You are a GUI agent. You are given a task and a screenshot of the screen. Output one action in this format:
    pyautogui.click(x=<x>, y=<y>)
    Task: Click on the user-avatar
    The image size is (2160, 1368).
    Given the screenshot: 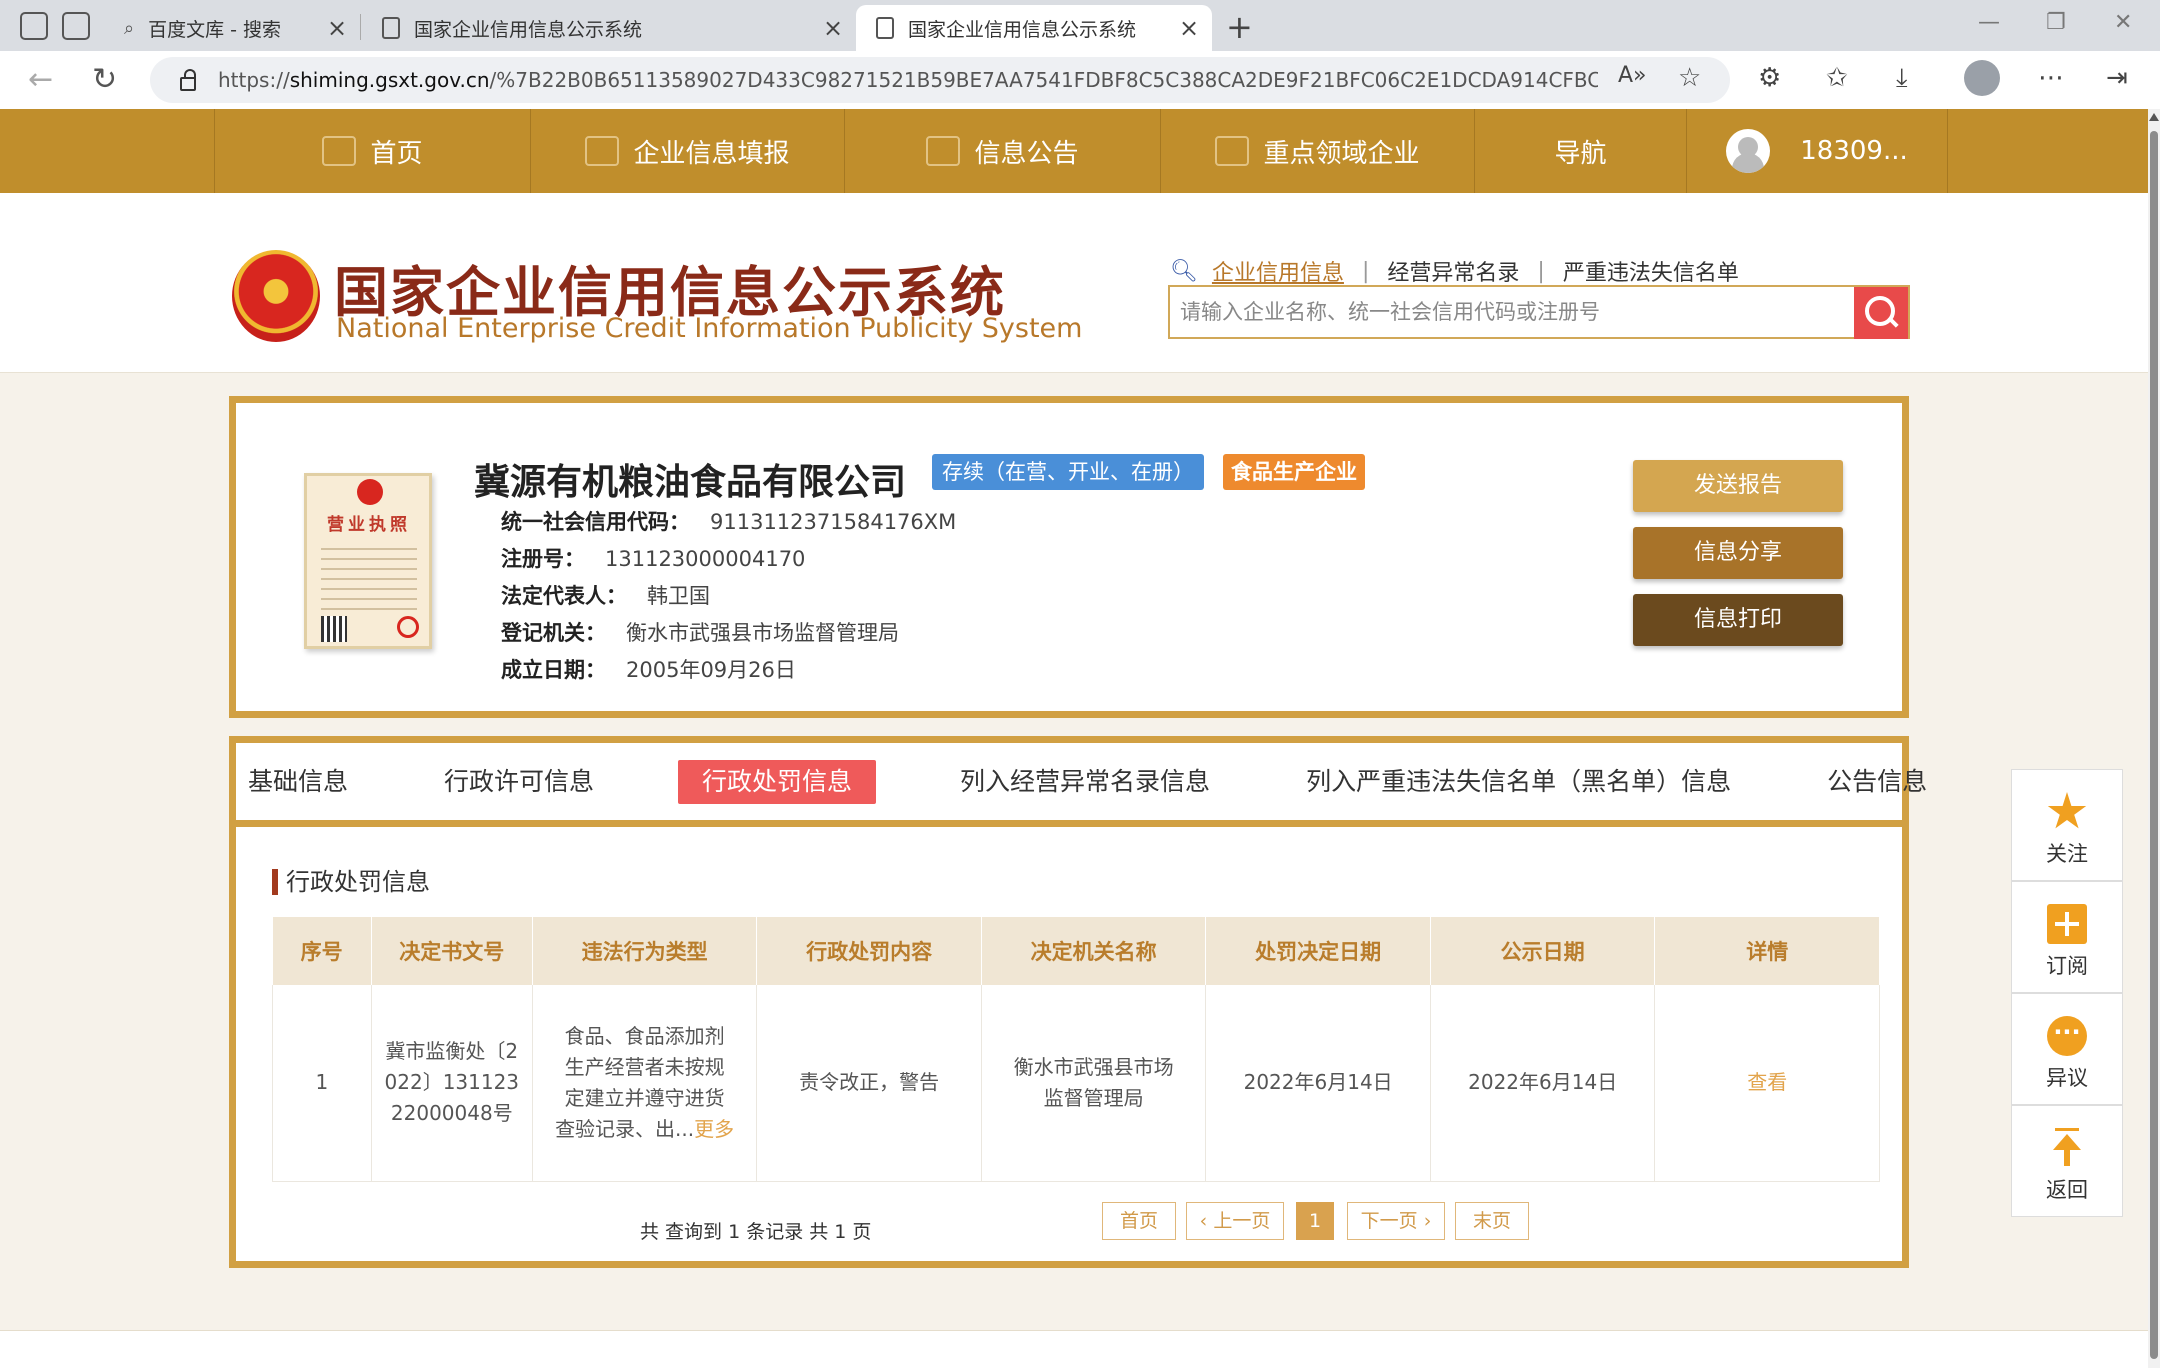 What is the action you would take?
    pyautogui.click(x=1748, y=151)
    